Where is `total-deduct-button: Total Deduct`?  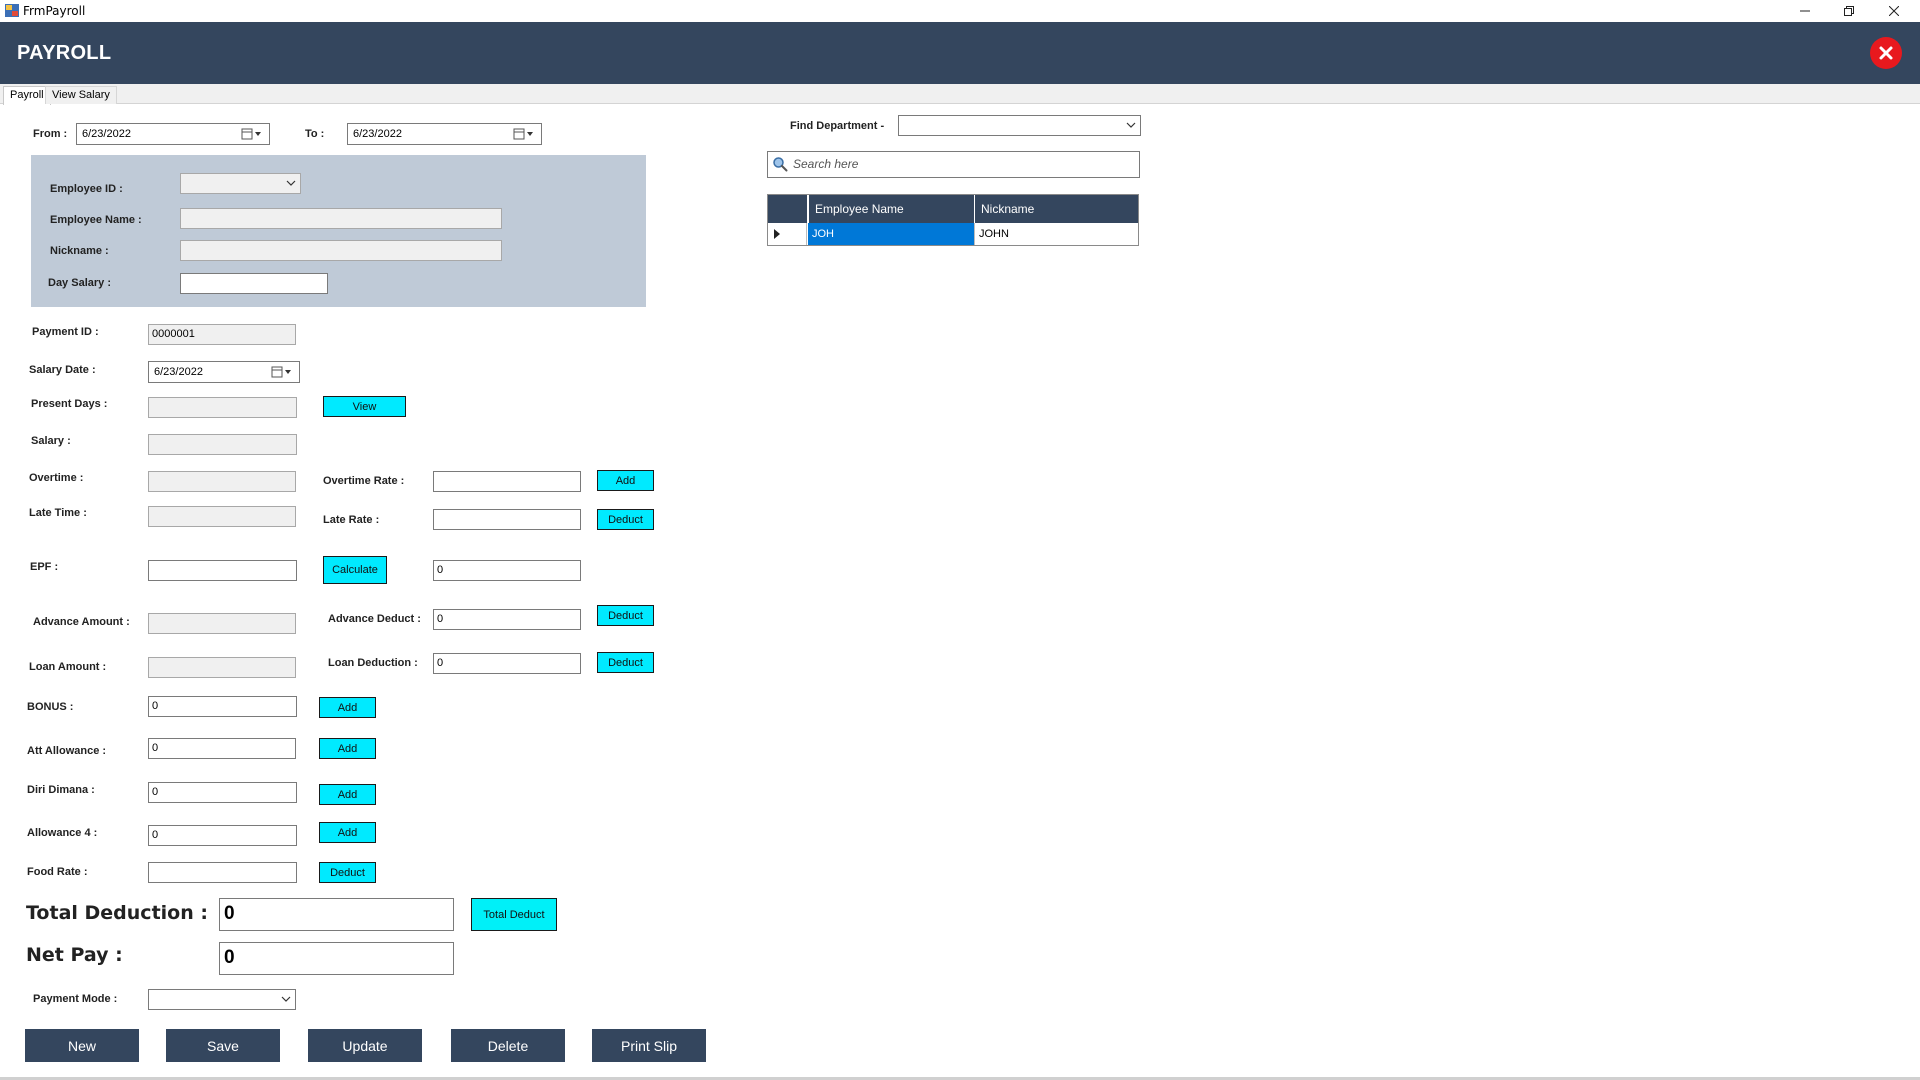
total-deduct-button: Total Deduct is located at coordinates (514, 914).